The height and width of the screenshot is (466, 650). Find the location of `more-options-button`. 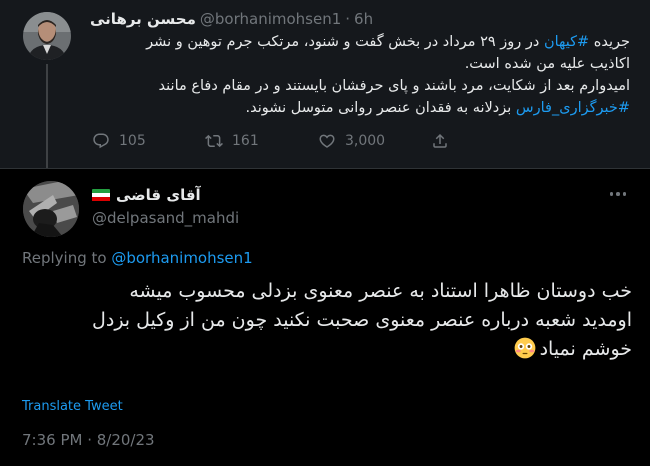

more-options-button is located at coordinates (618, 194).